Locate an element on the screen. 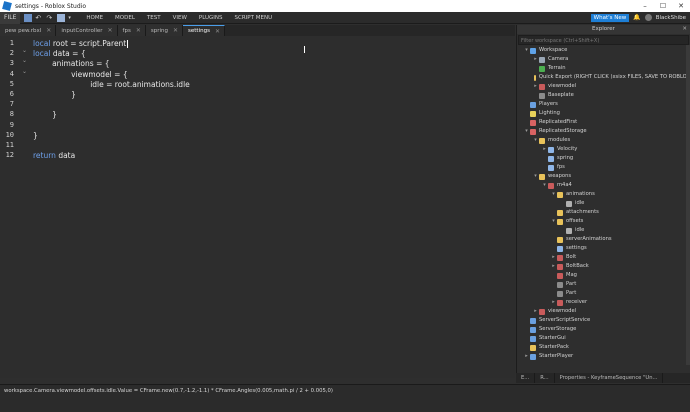 The height and width of the screenshot is (412, 690). code-line: local root = script.Parent is located at coordinates (81, 43).